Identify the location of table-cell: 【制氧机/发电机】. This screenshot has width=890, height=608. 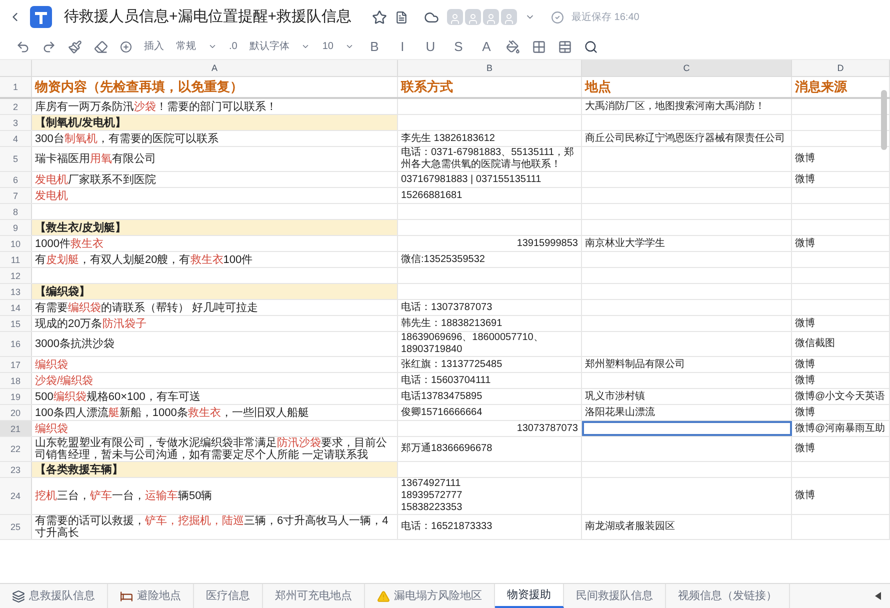
(80, 122).